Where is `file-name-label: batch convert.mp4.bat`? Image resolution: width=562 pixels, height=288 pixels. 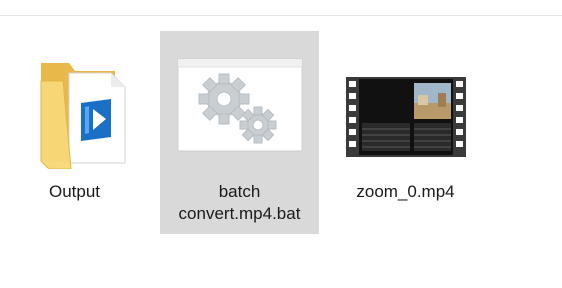
file-name-label: batch convert.mp4.bat is located at coordinates (239, 202).